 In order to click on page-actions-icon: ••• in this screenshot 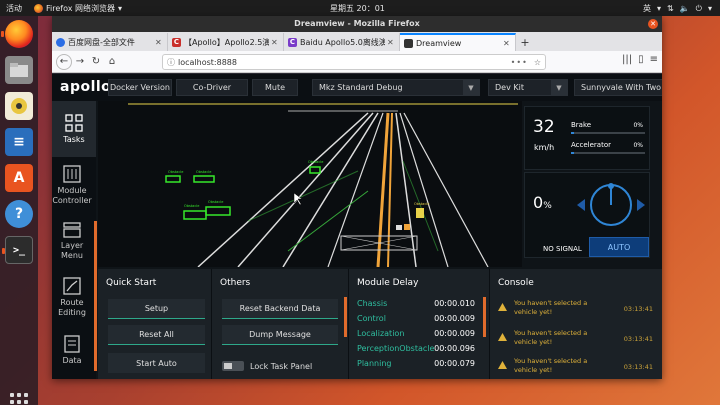, I will do `click(519, 62)`.